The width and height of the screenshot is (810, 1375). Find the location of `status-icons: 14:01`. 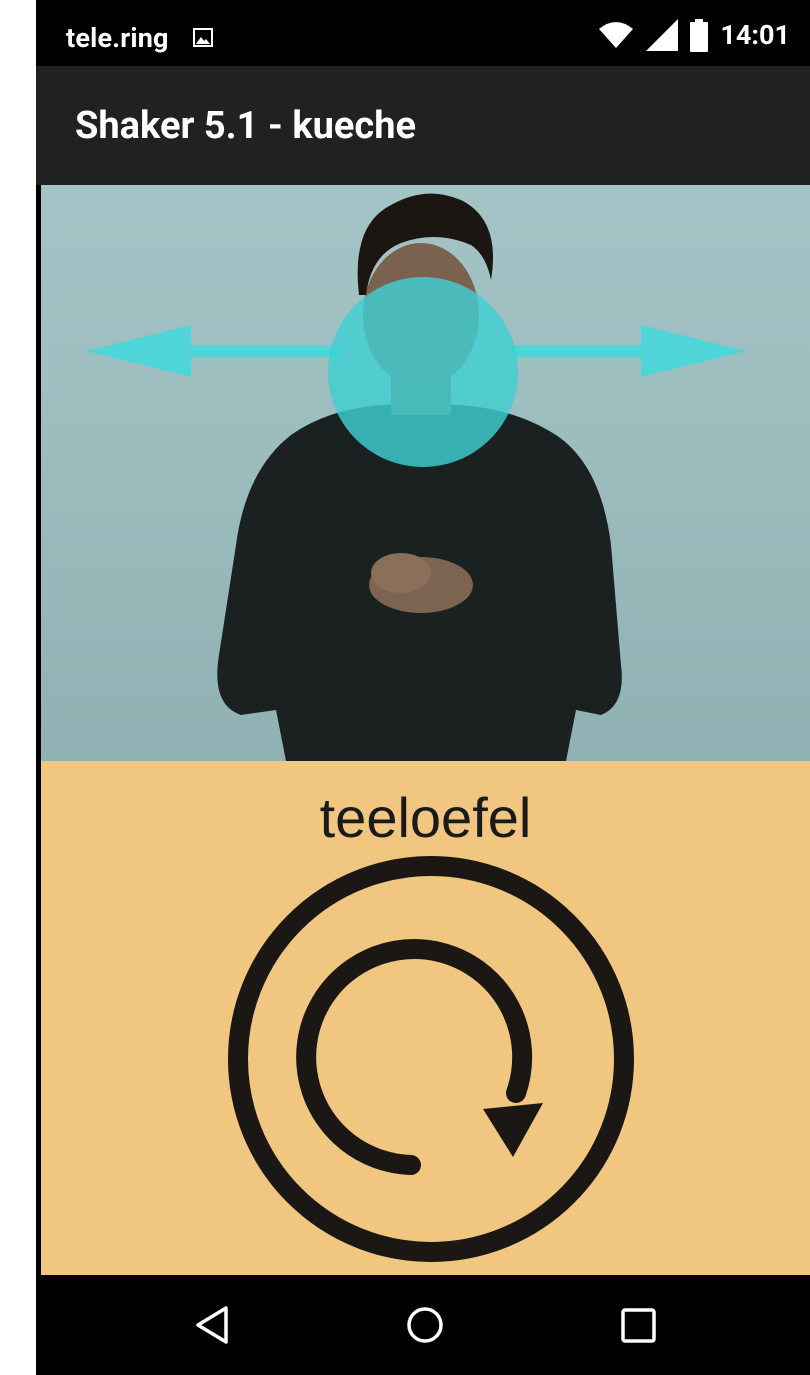

status-icons: 14:01 is located at coordinates (694, 35).